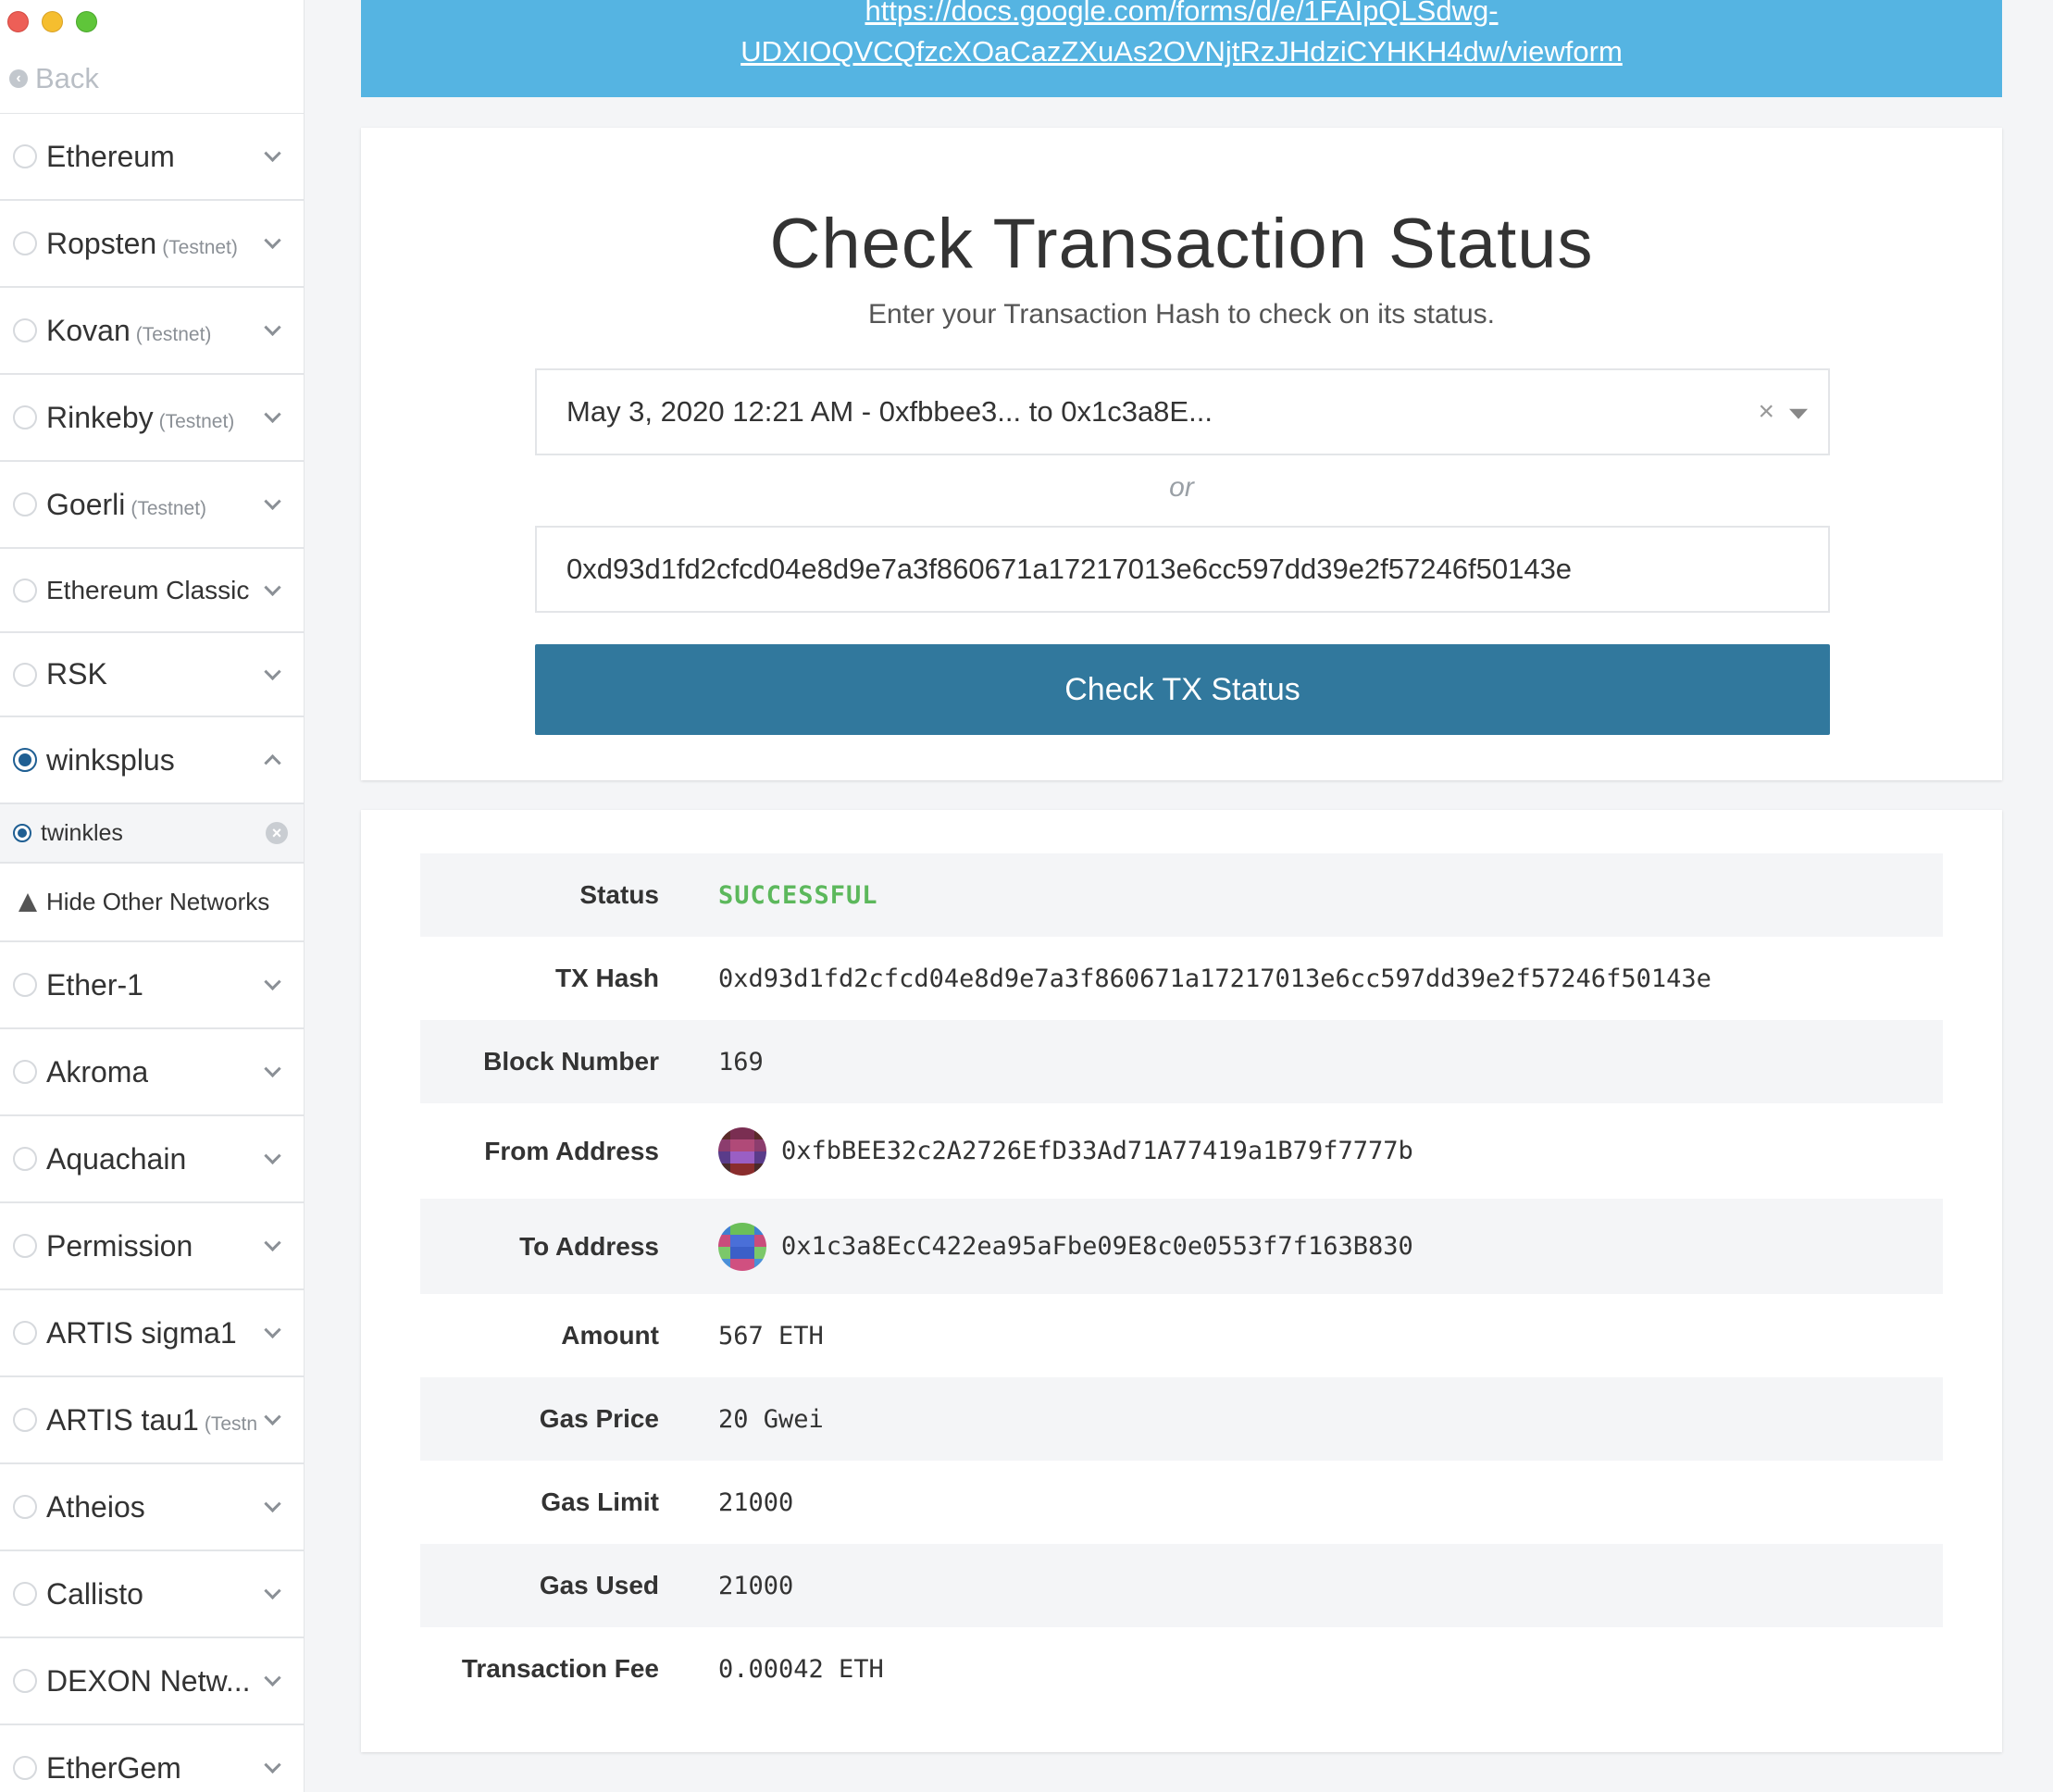 This screenshot has width=2053, height=1792. What do you see at coordinates (116, 1158) in the screenshot?
I see `network-name: Aquachain` at bounding box center [116, 1158].